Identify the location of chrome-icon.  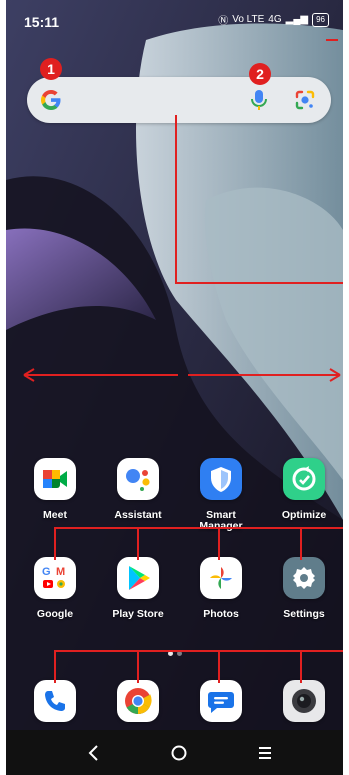
(138, 701).